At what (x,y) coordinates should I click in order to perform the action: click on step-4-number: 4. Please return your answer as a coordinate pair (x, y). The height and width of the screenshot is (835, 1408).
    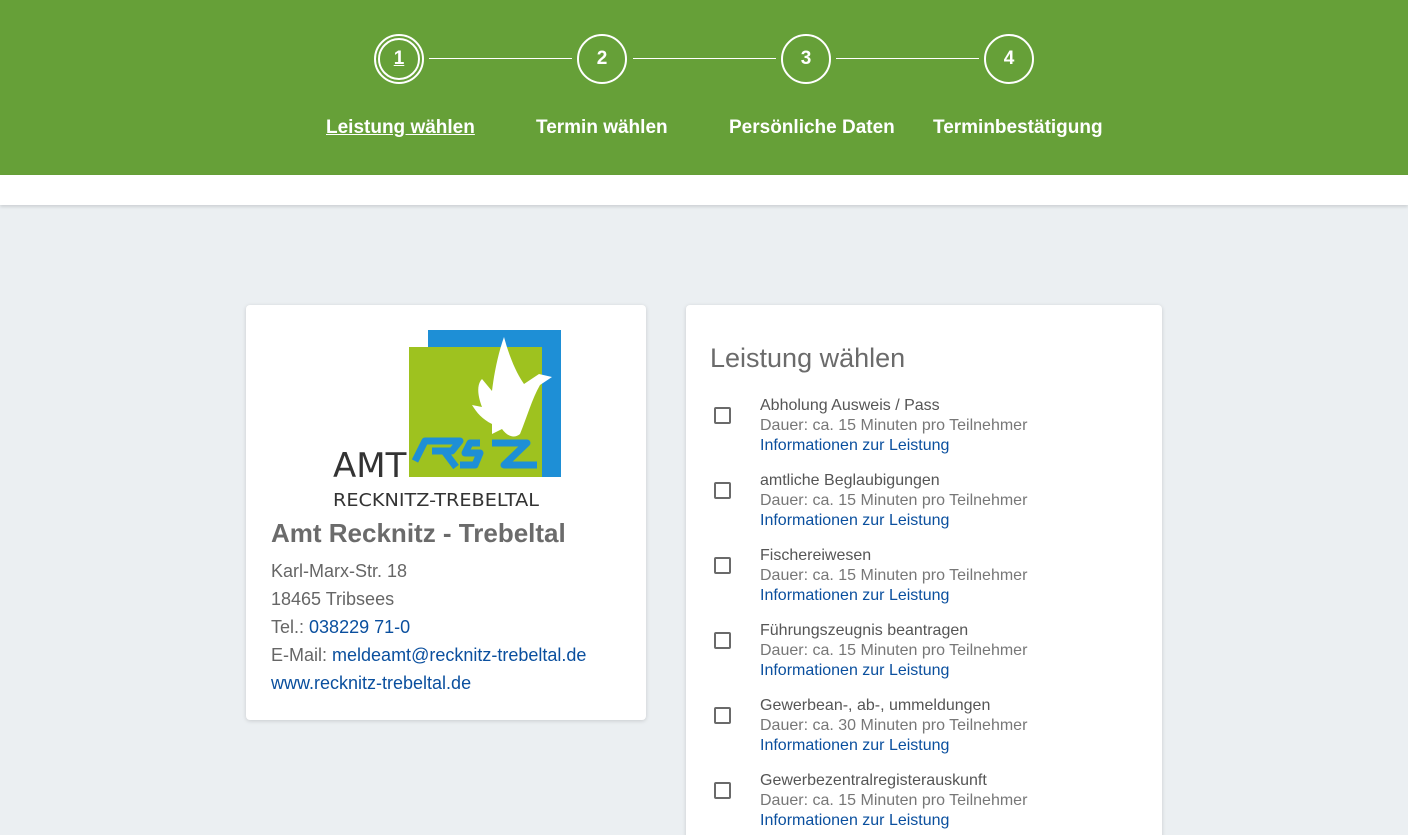
    Looking at the image, I should click on (1009, 58).